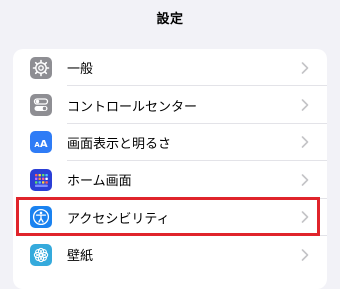 Image resolution: width=340 pixels, height=289 pixels. I want to click on settings-item-accessibility: アクセシビリティ, so click(170, 217).